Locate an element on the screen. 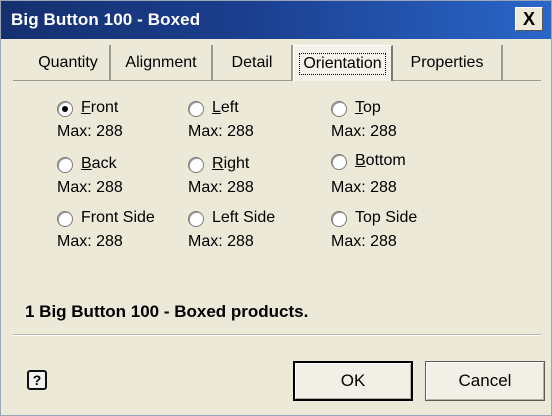 The height and width of the screenshot is (416, 552). tab-label: Properties is located at coordinates (447, 62).